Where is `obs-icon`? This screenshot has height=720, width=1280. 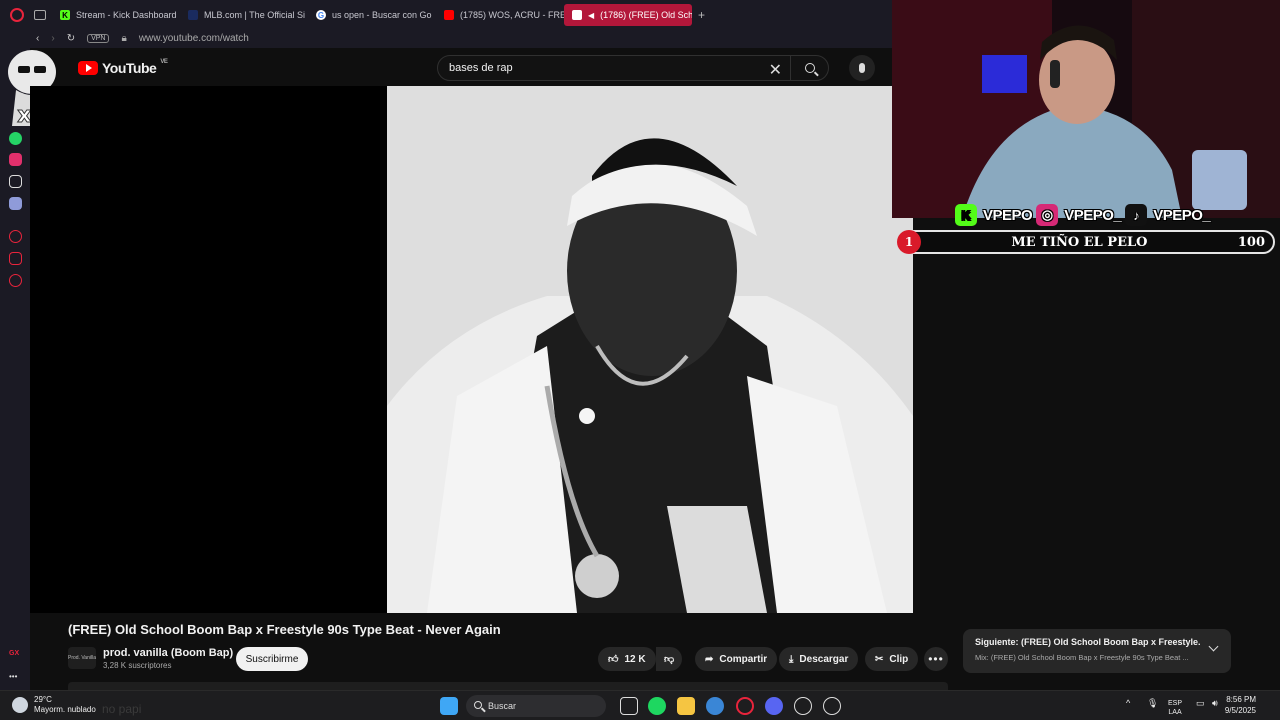
obs-icon is located at coordinates (832, 706).